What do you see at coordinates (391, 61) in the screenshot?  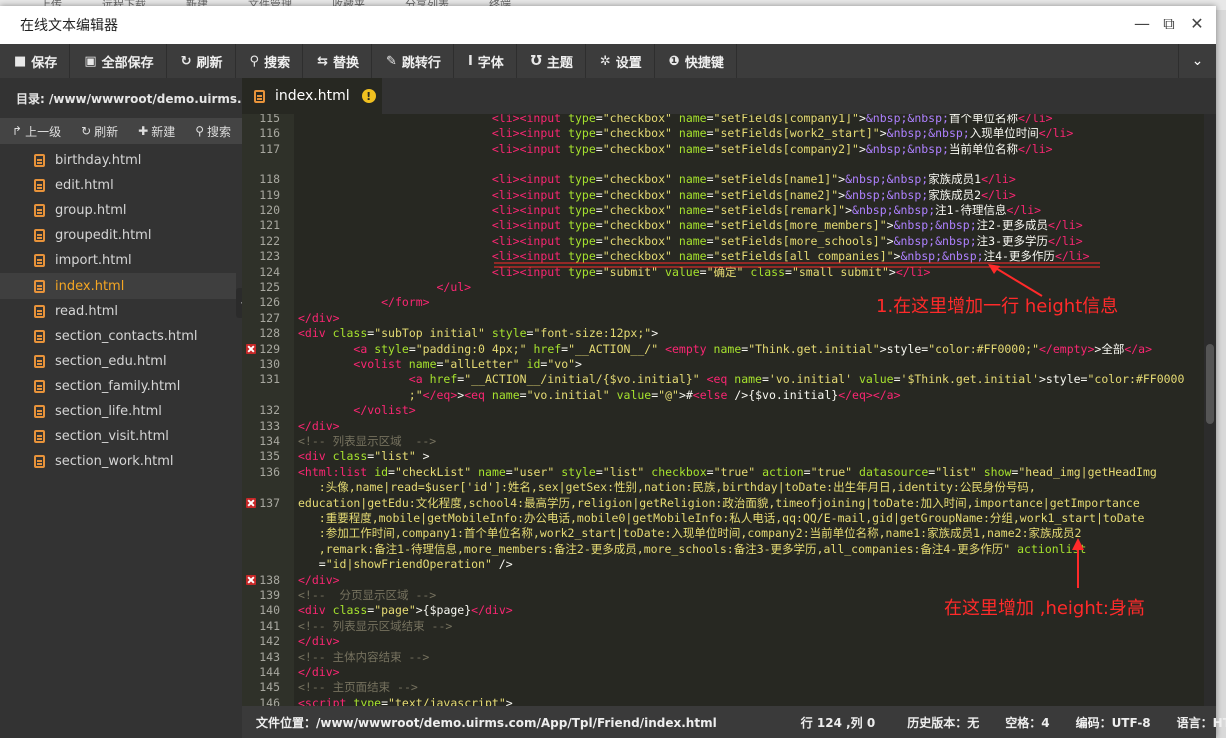 I see `goto-line-icon: ✎` at bounding box center [391, 61].